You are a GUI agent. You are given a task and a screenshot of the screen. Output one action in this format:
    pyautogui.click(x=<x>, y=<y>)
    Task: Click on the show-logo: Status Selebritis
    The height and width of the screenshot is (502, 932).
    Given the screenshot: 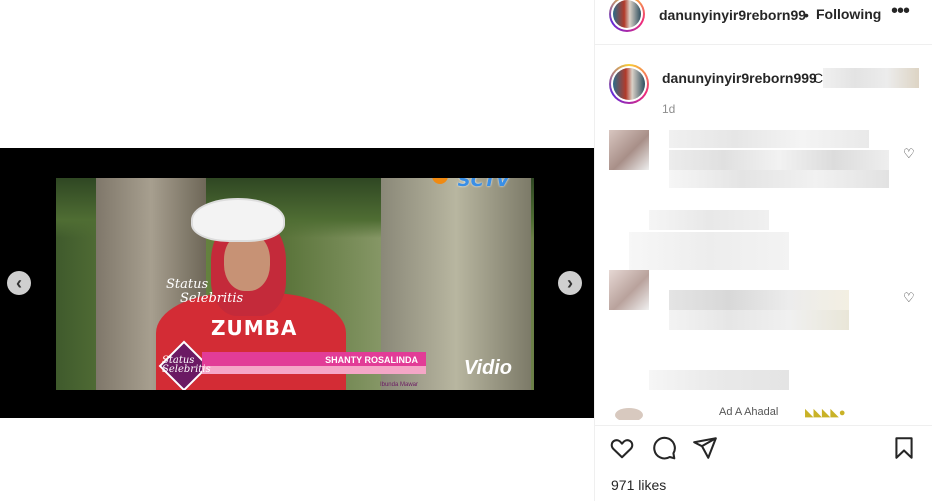 What is the action you would take?
    pyautogui.click(x=204, y=292)
    